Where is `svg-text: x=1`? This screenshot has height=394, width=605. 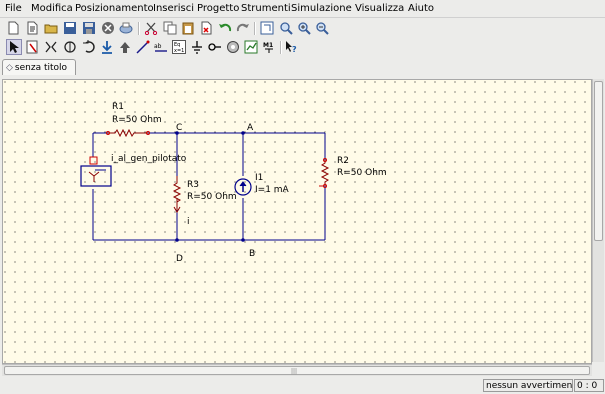
svg-text: x=1 is located at coordinates (179, 51).